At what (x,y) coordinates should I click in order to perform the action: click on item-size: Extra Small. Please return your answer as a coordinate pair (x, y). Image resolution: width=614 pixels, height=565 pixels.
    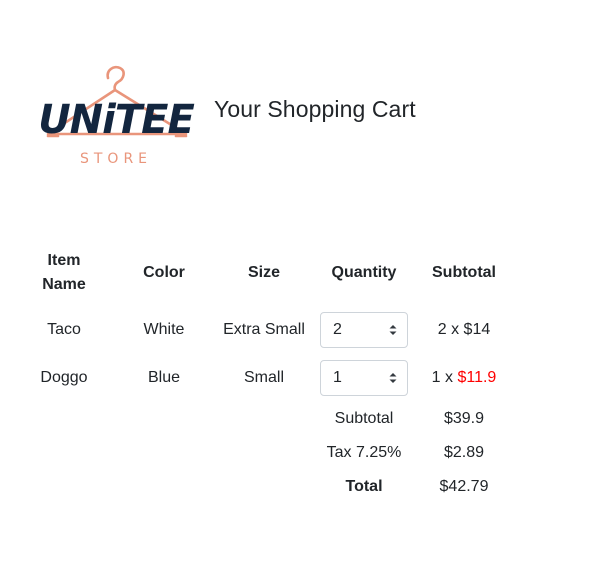
    Looking at the image, I should click on (264, 329).